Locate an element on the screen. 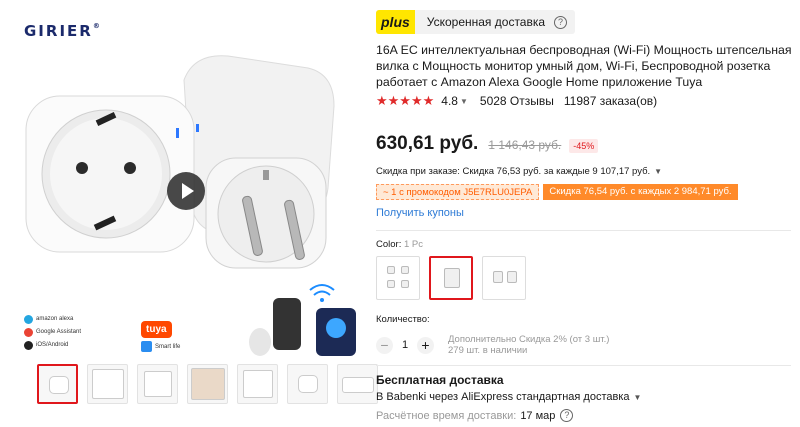 The height and width of the screenshot is (427, 800). color-swatches is located at coordinates (451, 278).